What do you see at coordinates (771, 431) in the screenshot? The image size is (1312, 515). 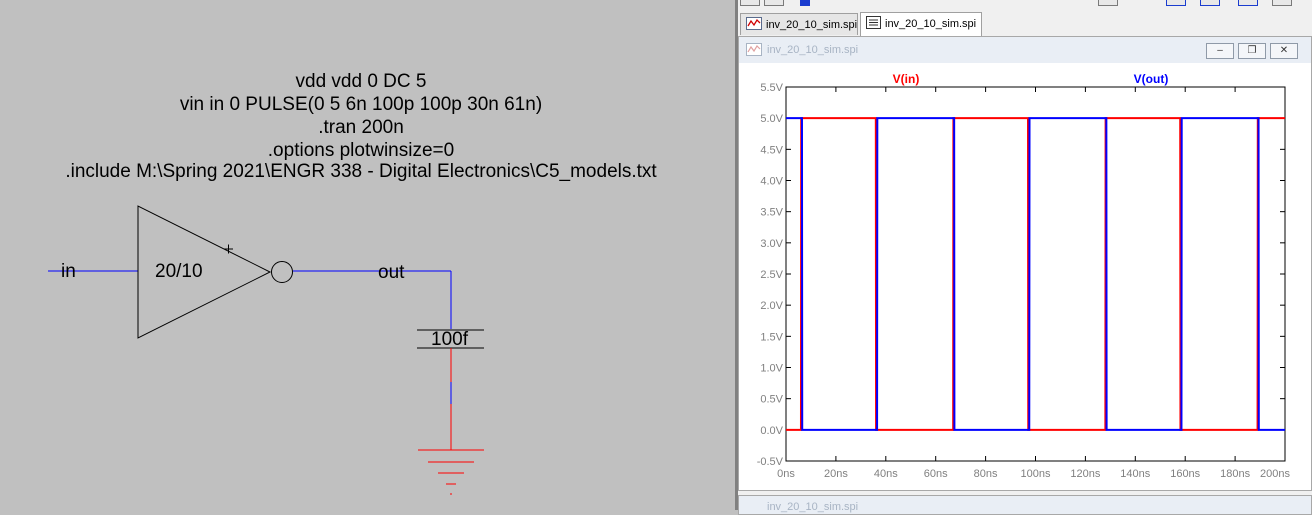 I see `y-tick-label: 0.0V` at bounding box center [771, 431].